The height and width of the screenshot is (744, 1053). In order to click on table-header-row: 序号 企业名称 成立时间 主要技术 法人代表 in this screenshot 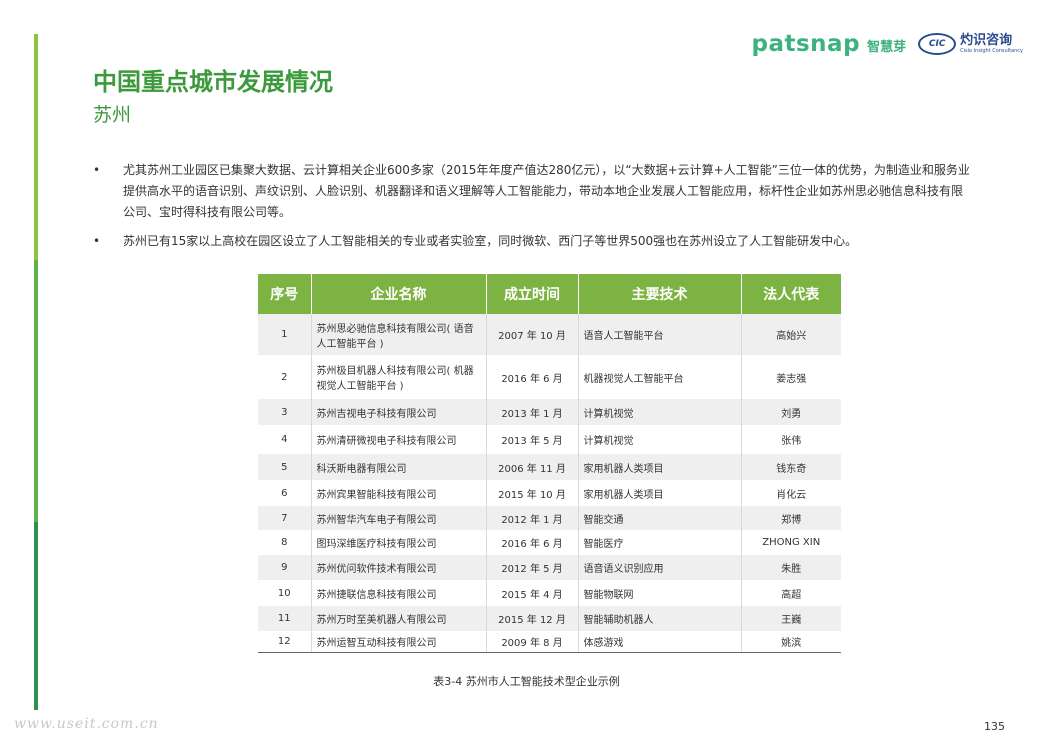, I will do `click(549, 294)`.